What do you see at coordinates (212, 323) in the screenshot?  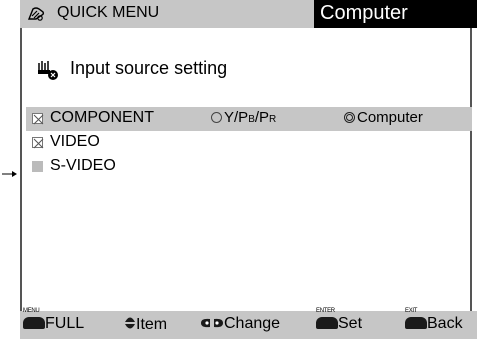 I see `leftright-key-icon` at bounding box center [212, 323].